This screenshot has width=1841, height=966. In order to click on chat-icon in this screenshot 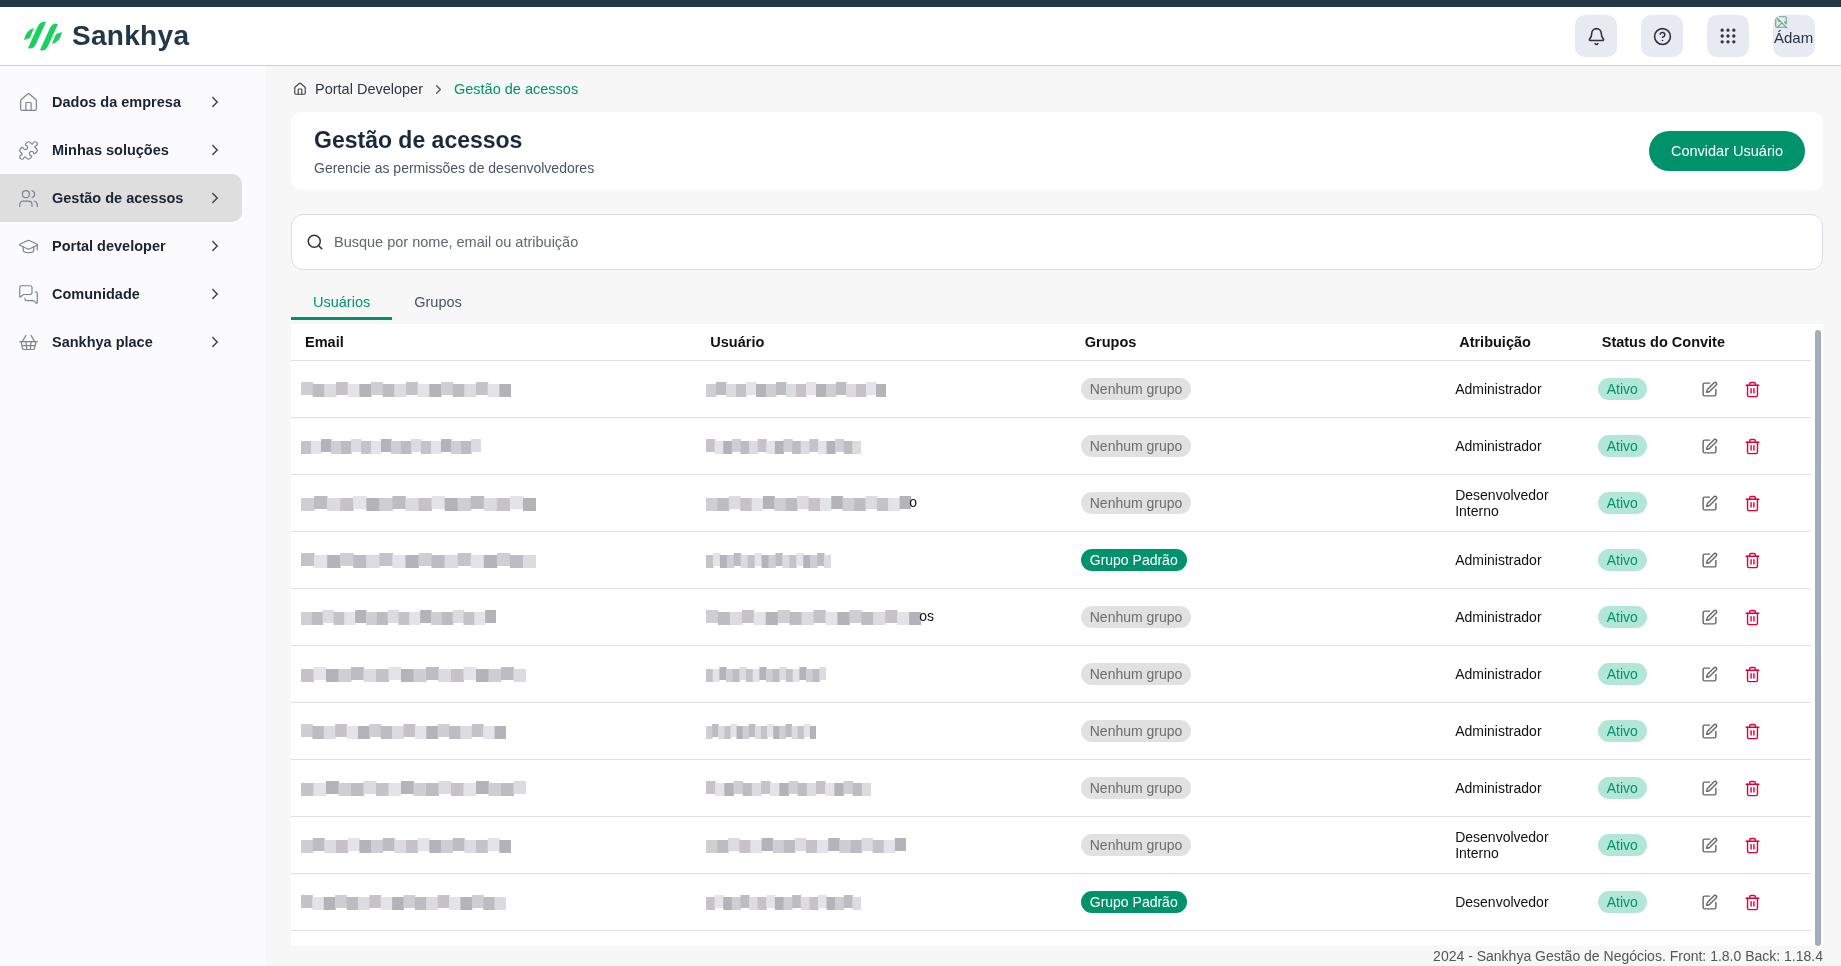, I will do `click(28, 294)`.